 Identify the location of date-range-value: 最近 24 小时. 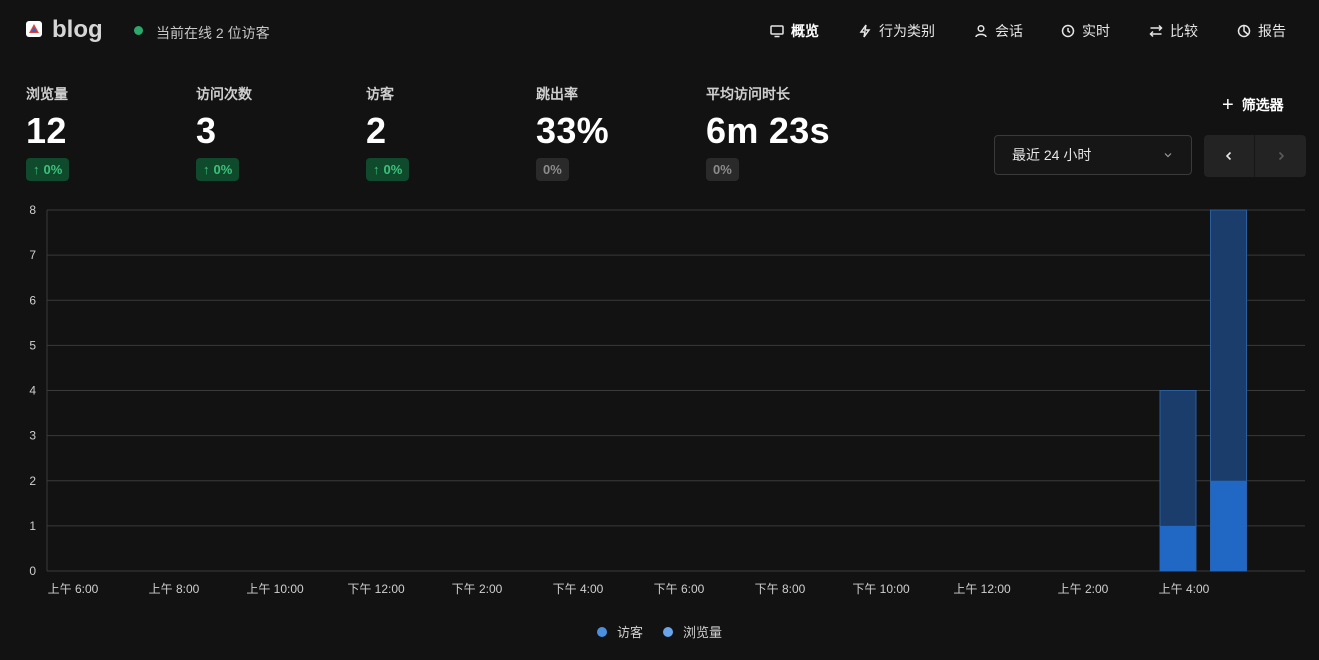
(1052, 155).